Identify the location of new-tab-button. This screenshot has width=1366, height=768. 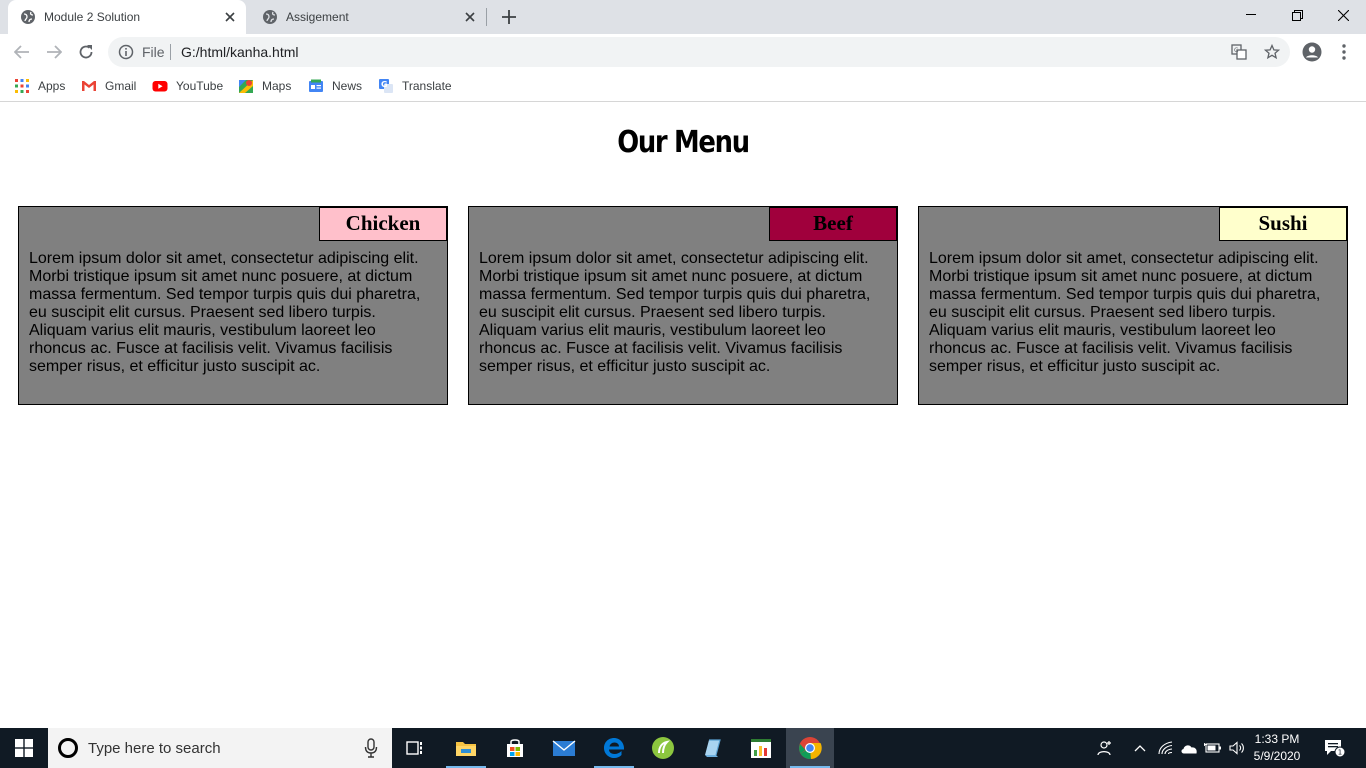
(509, 17).